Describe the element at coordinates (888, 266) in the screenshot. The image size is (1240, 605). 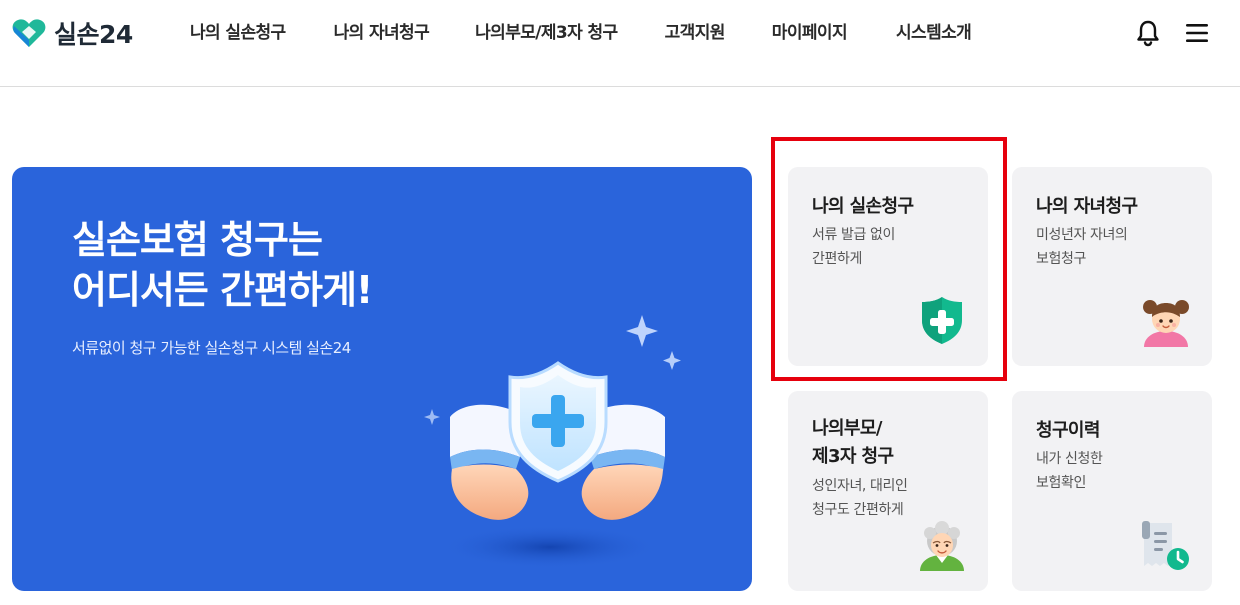
I see `card-my-claim: 나의 실손청구 서류 발급 없이 간편하게` at that location.